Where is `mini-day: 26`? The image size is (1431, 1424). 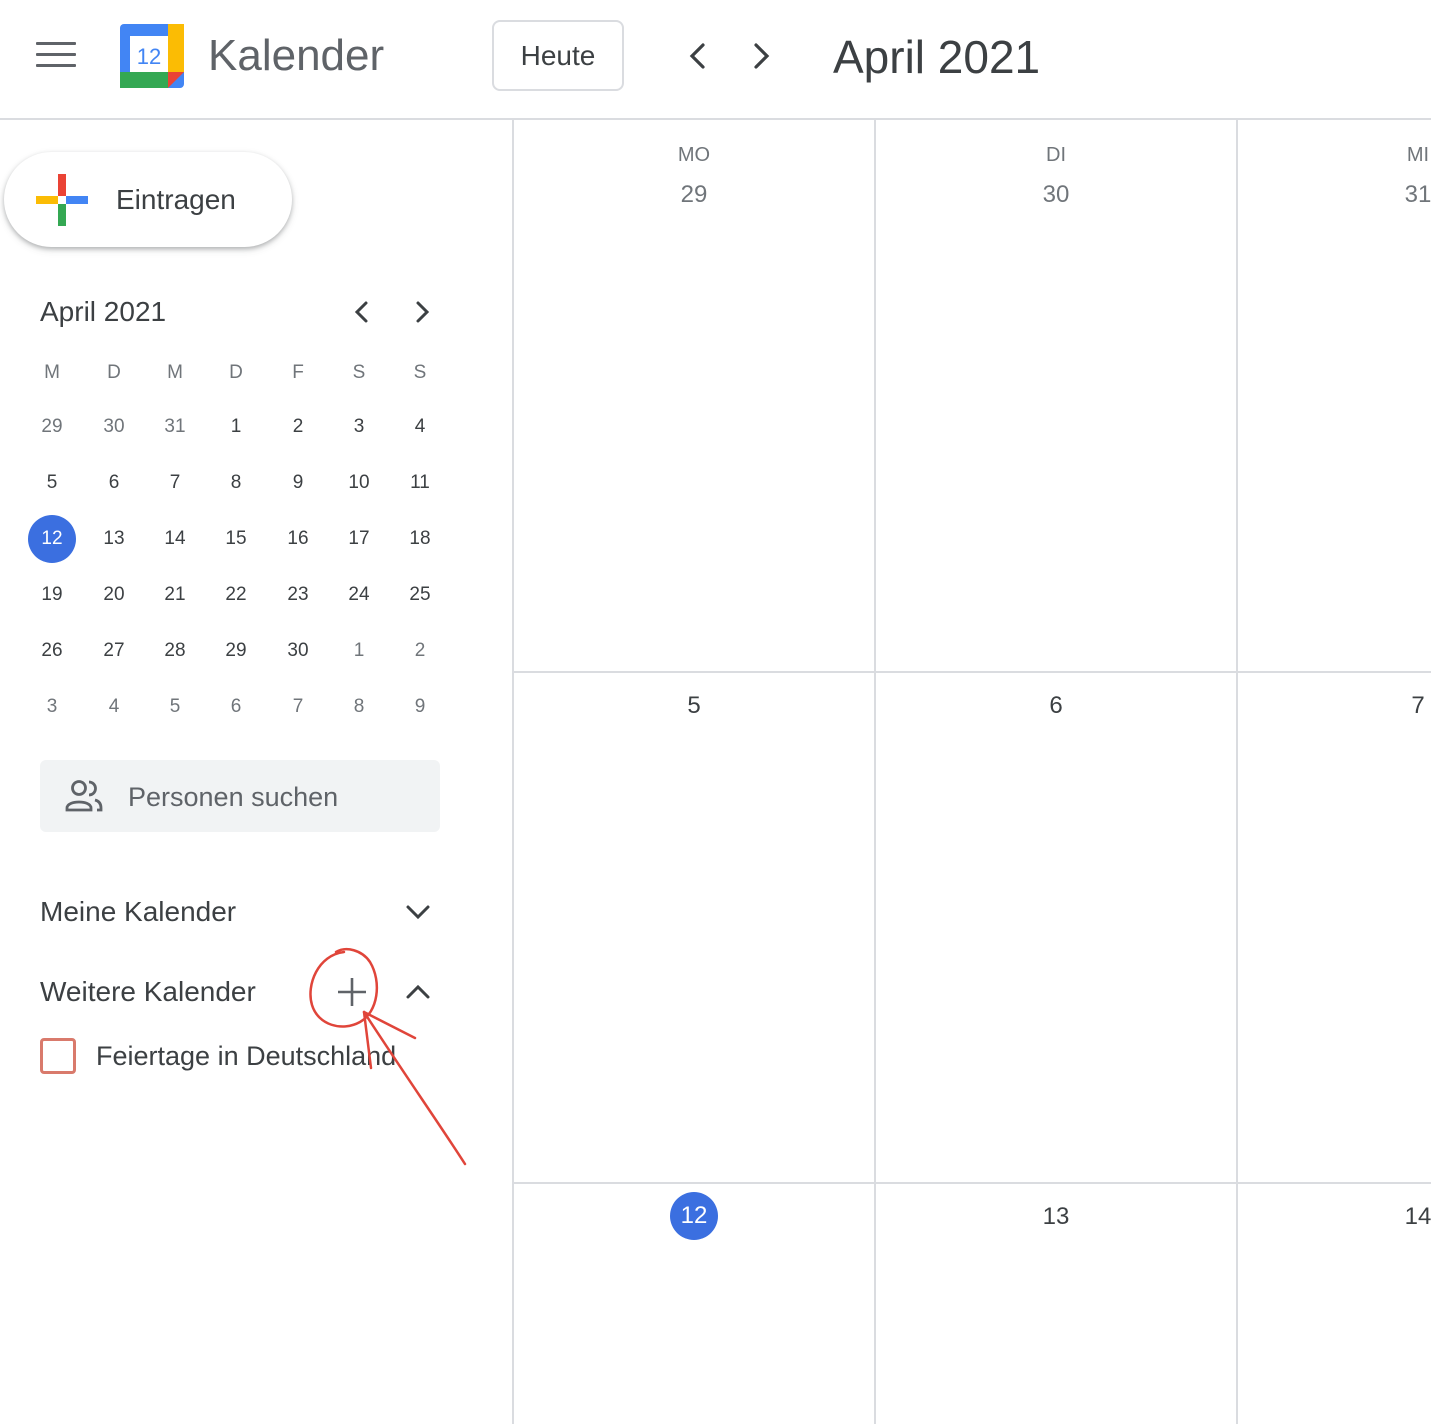 mini-day: 26 is located at coordinates (52, 651).